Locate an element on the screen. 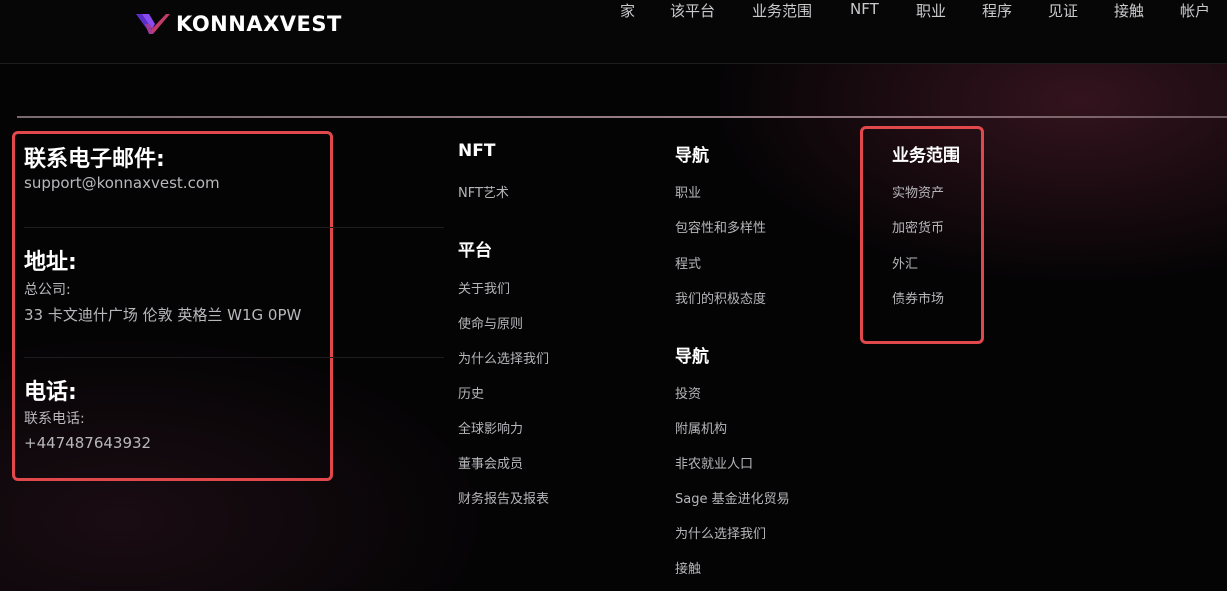 This screenshot has width=1227, height=591. nav-testimonials: 见证 is located at coordinates (1063, 10).